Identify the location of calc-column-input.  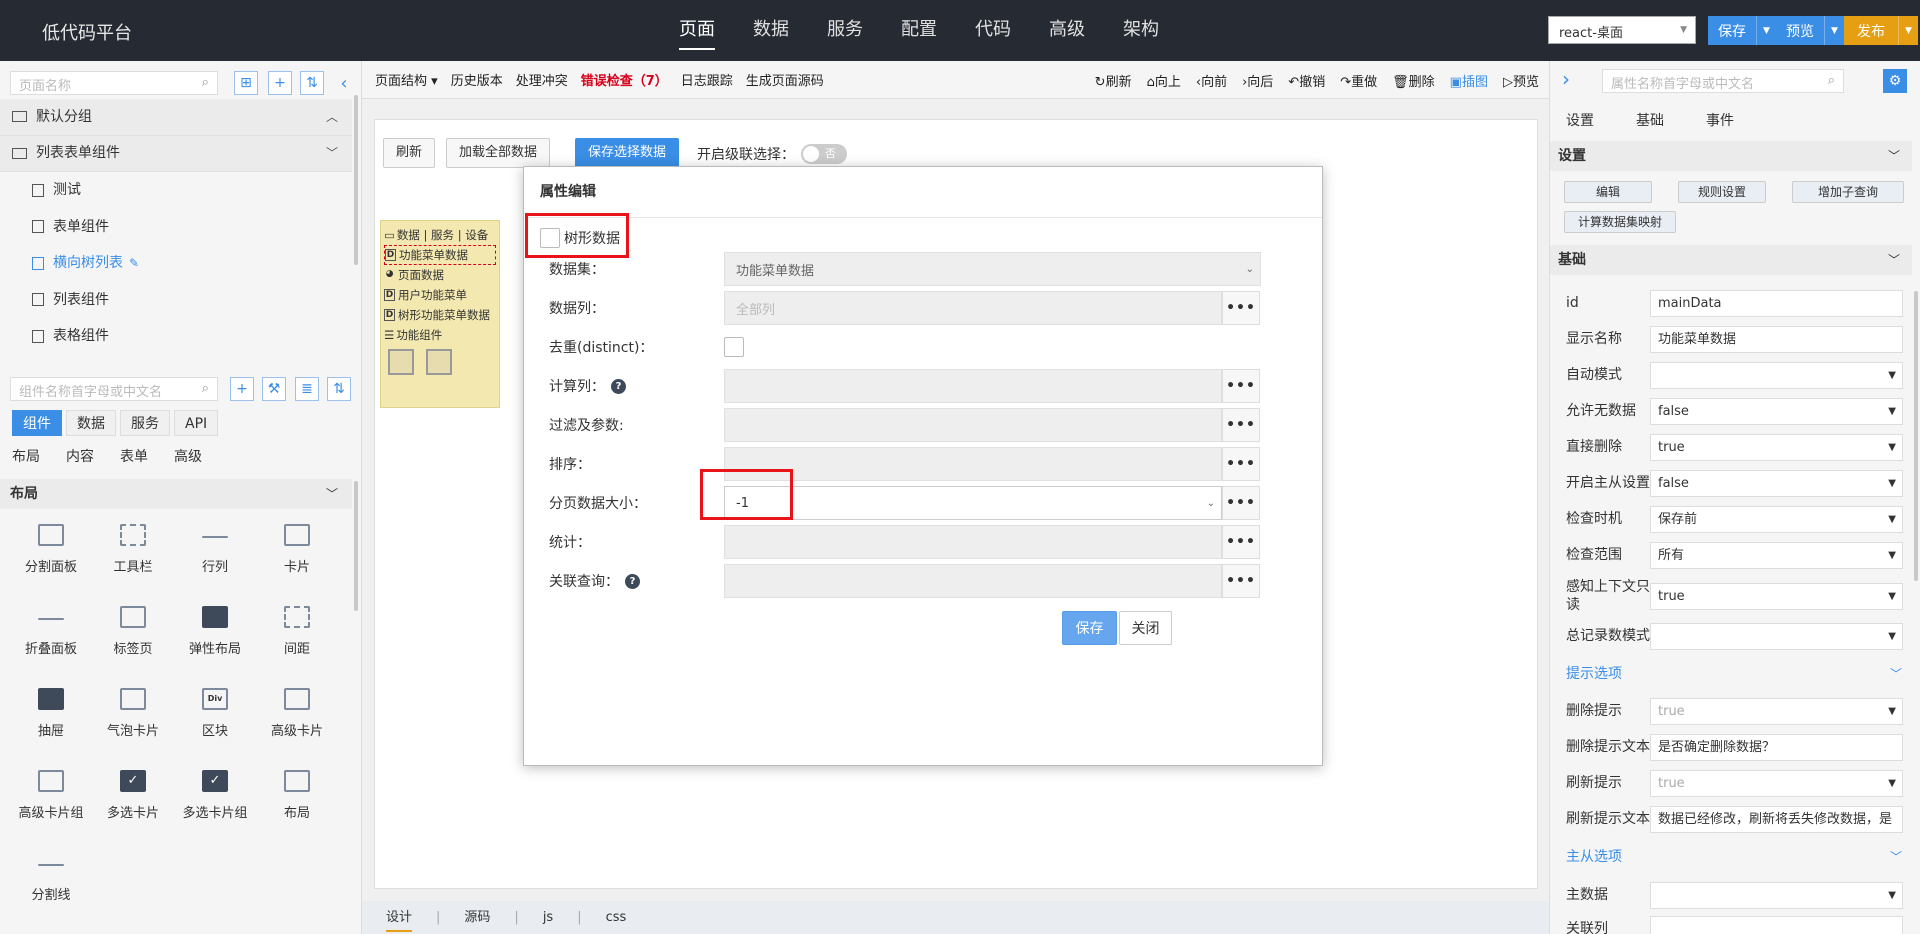
(973, 386).